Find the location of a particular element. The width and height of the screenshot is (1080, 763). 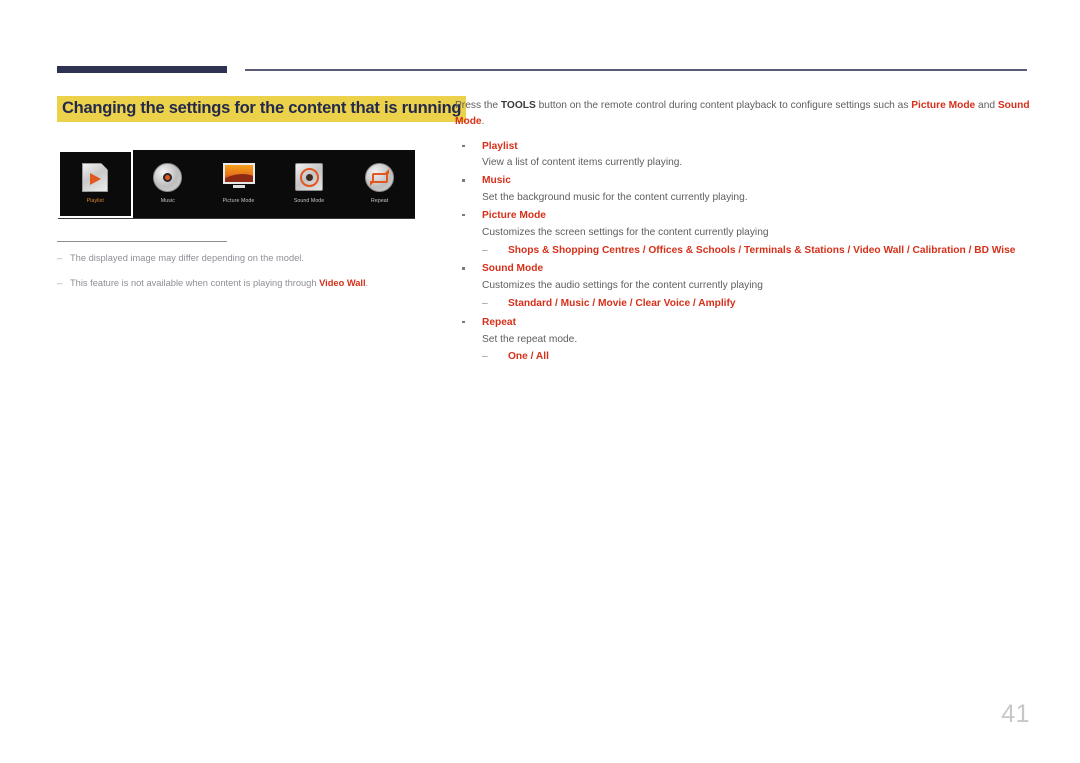

setting-title: Music is located at coordinates (496, 181).